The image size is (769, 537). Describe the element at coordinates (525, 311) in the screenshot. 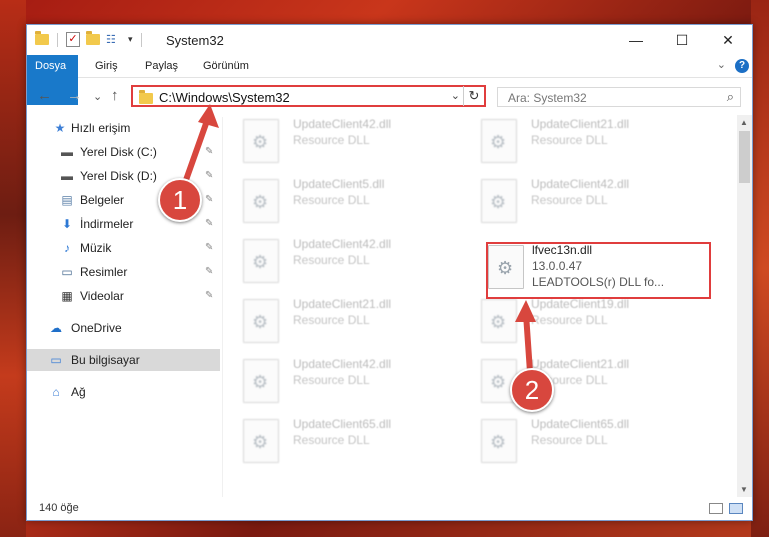

I see `arrow-2-head` at that location.